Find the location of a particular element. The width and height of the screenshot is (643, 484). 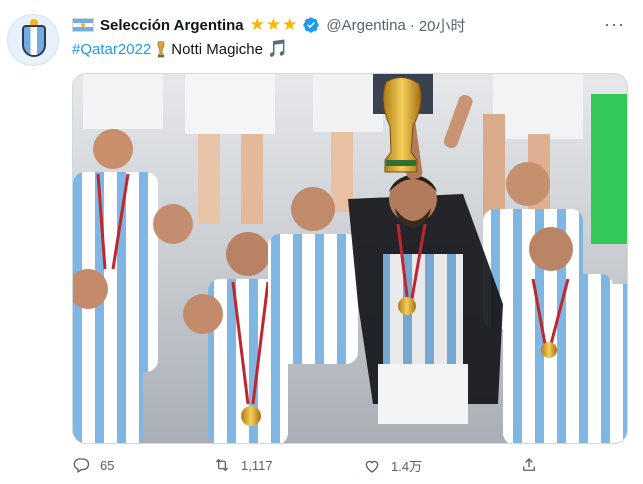

tweet-text: #Qatar2022 Notti Magiche 🎵 is located at coordinates (180, 49).